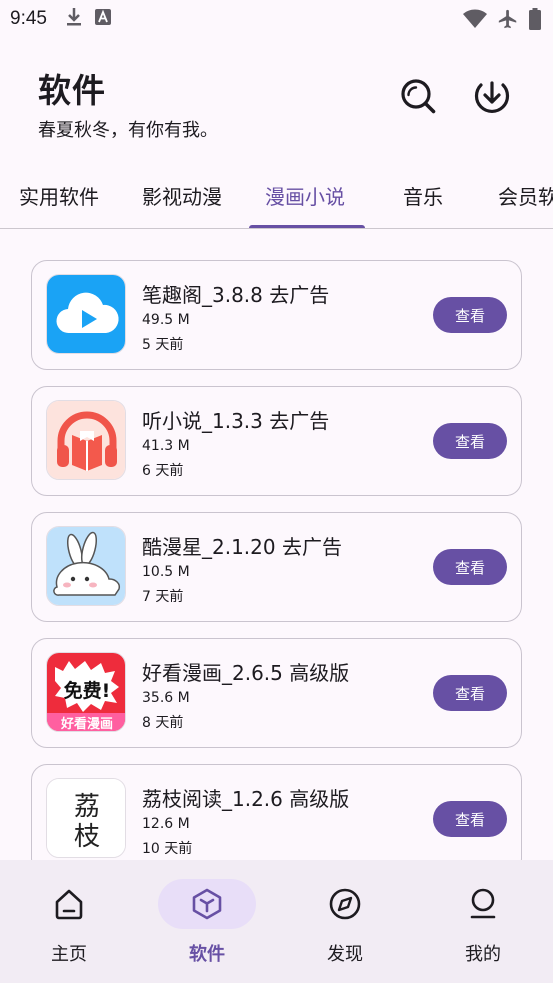 This screenshot has height=983, width=553. I want to click on app-title: 好看漫画_2.6.5 高级版, so click(246, 673).